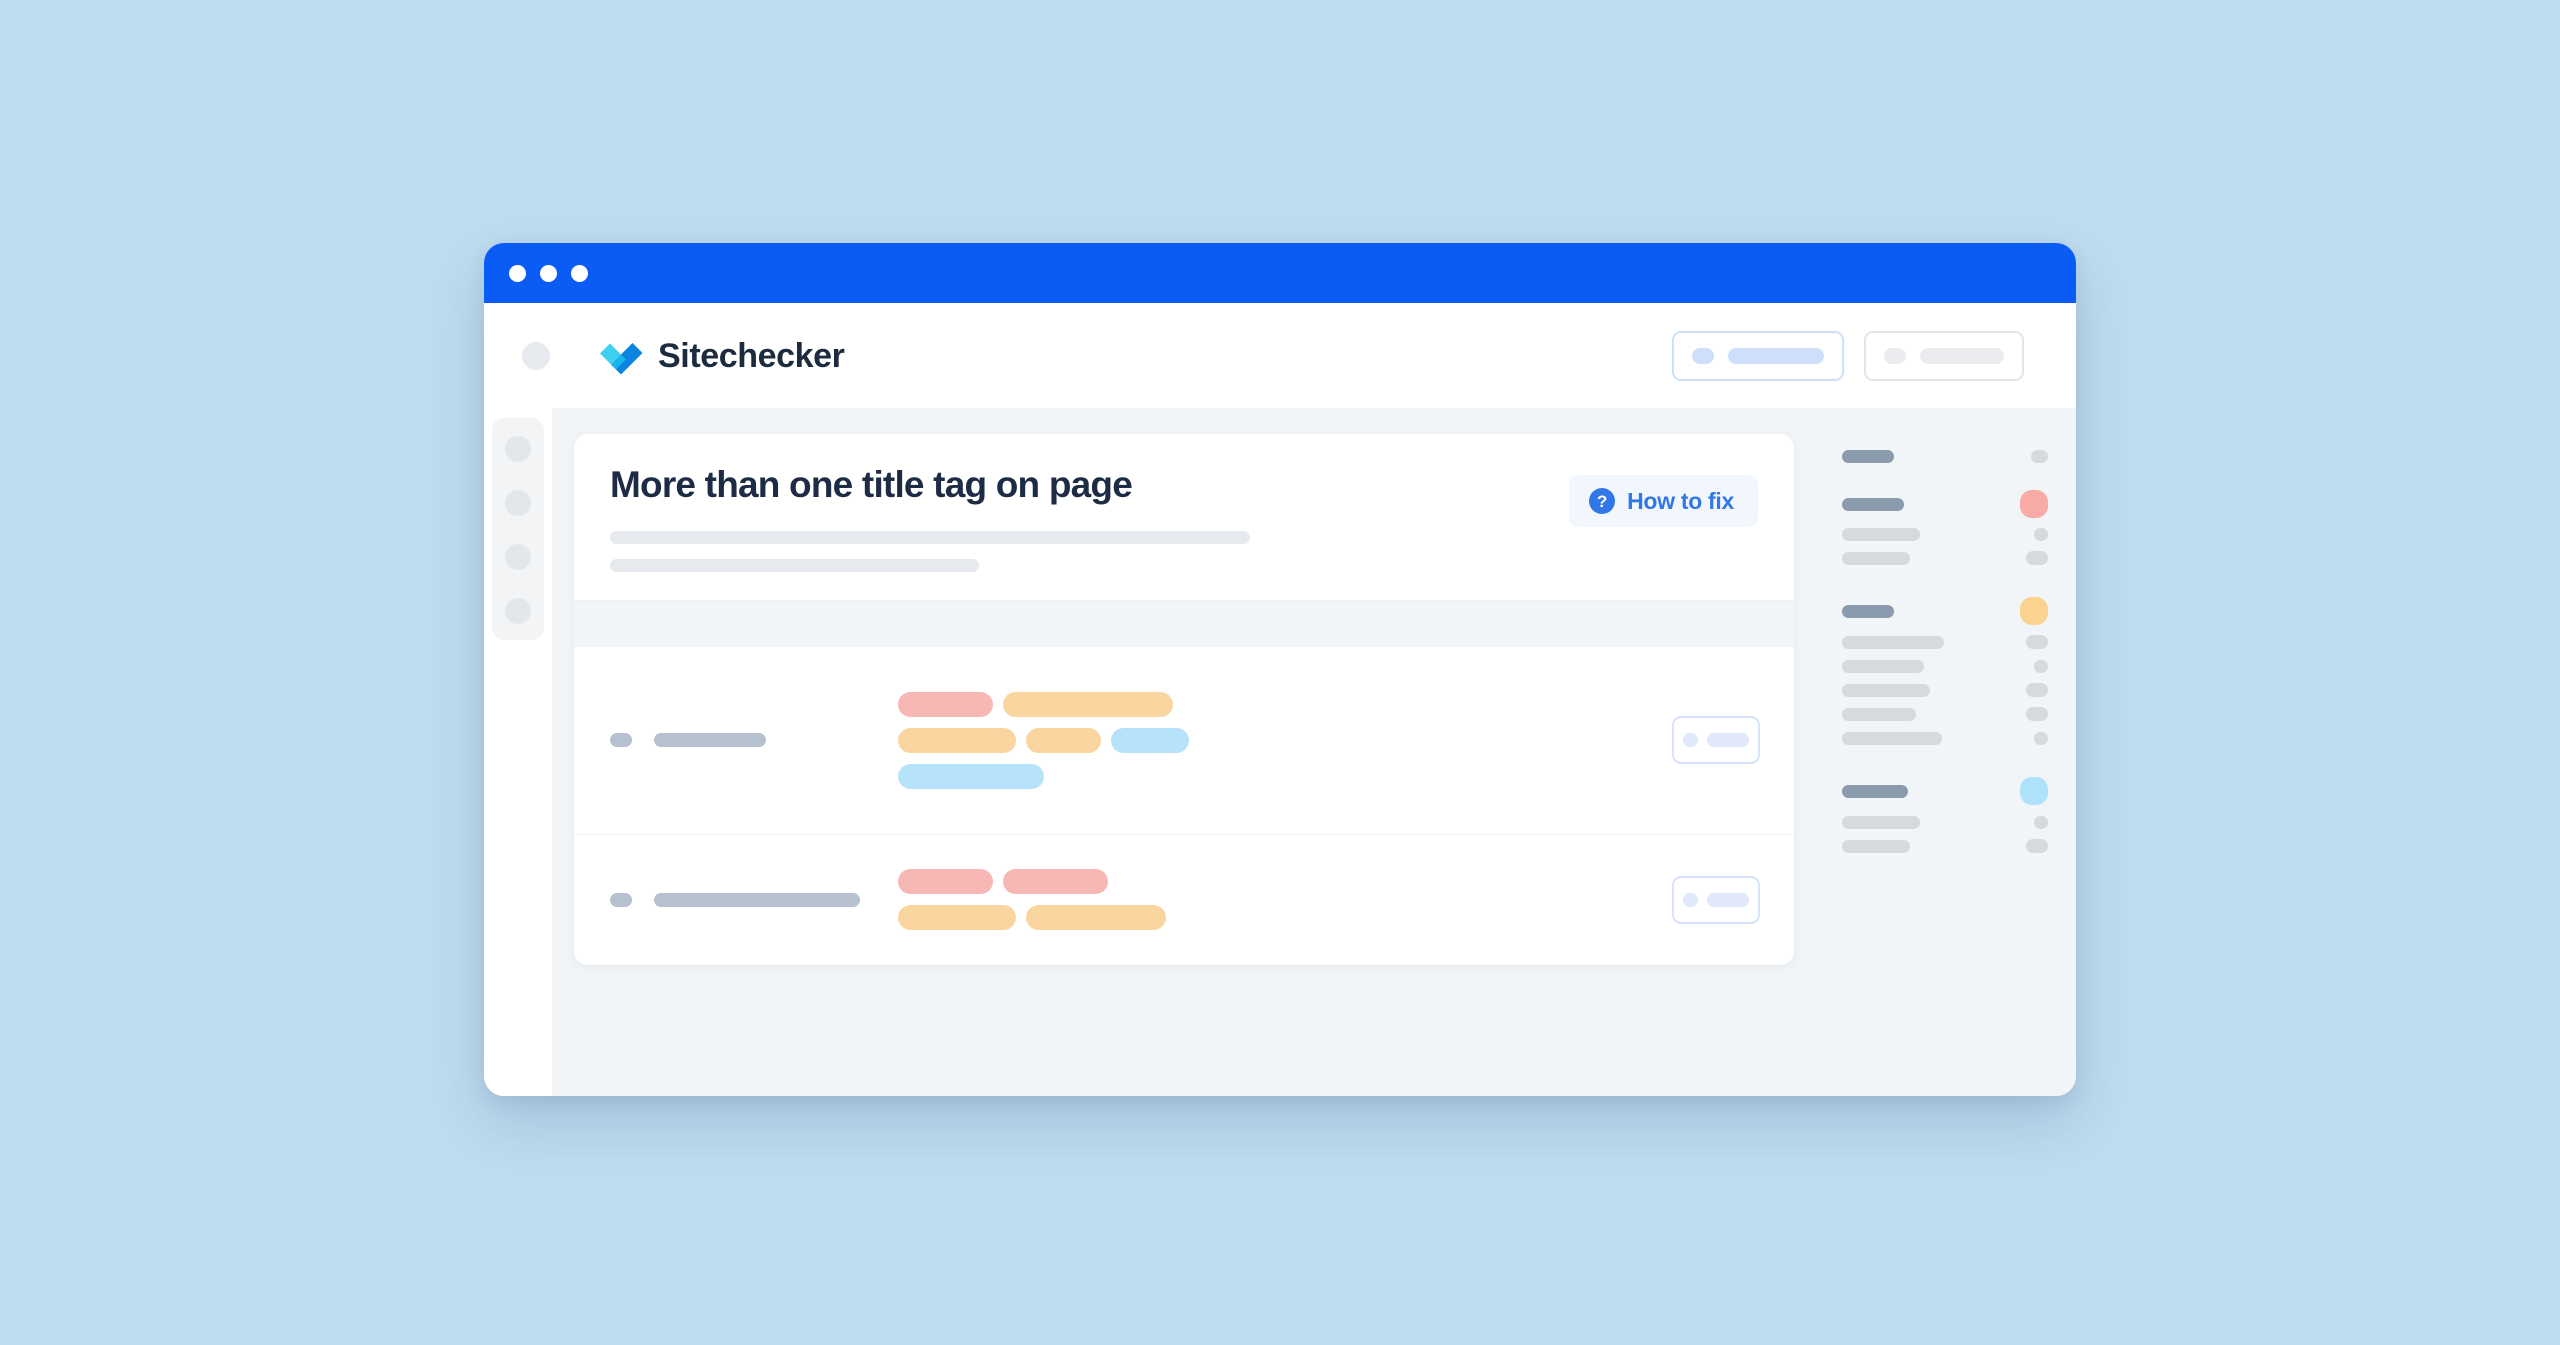 Image resolution: width=2560 pixels, height=1345 pixels. I want to click on right-sidebar, so click(1947, 752).